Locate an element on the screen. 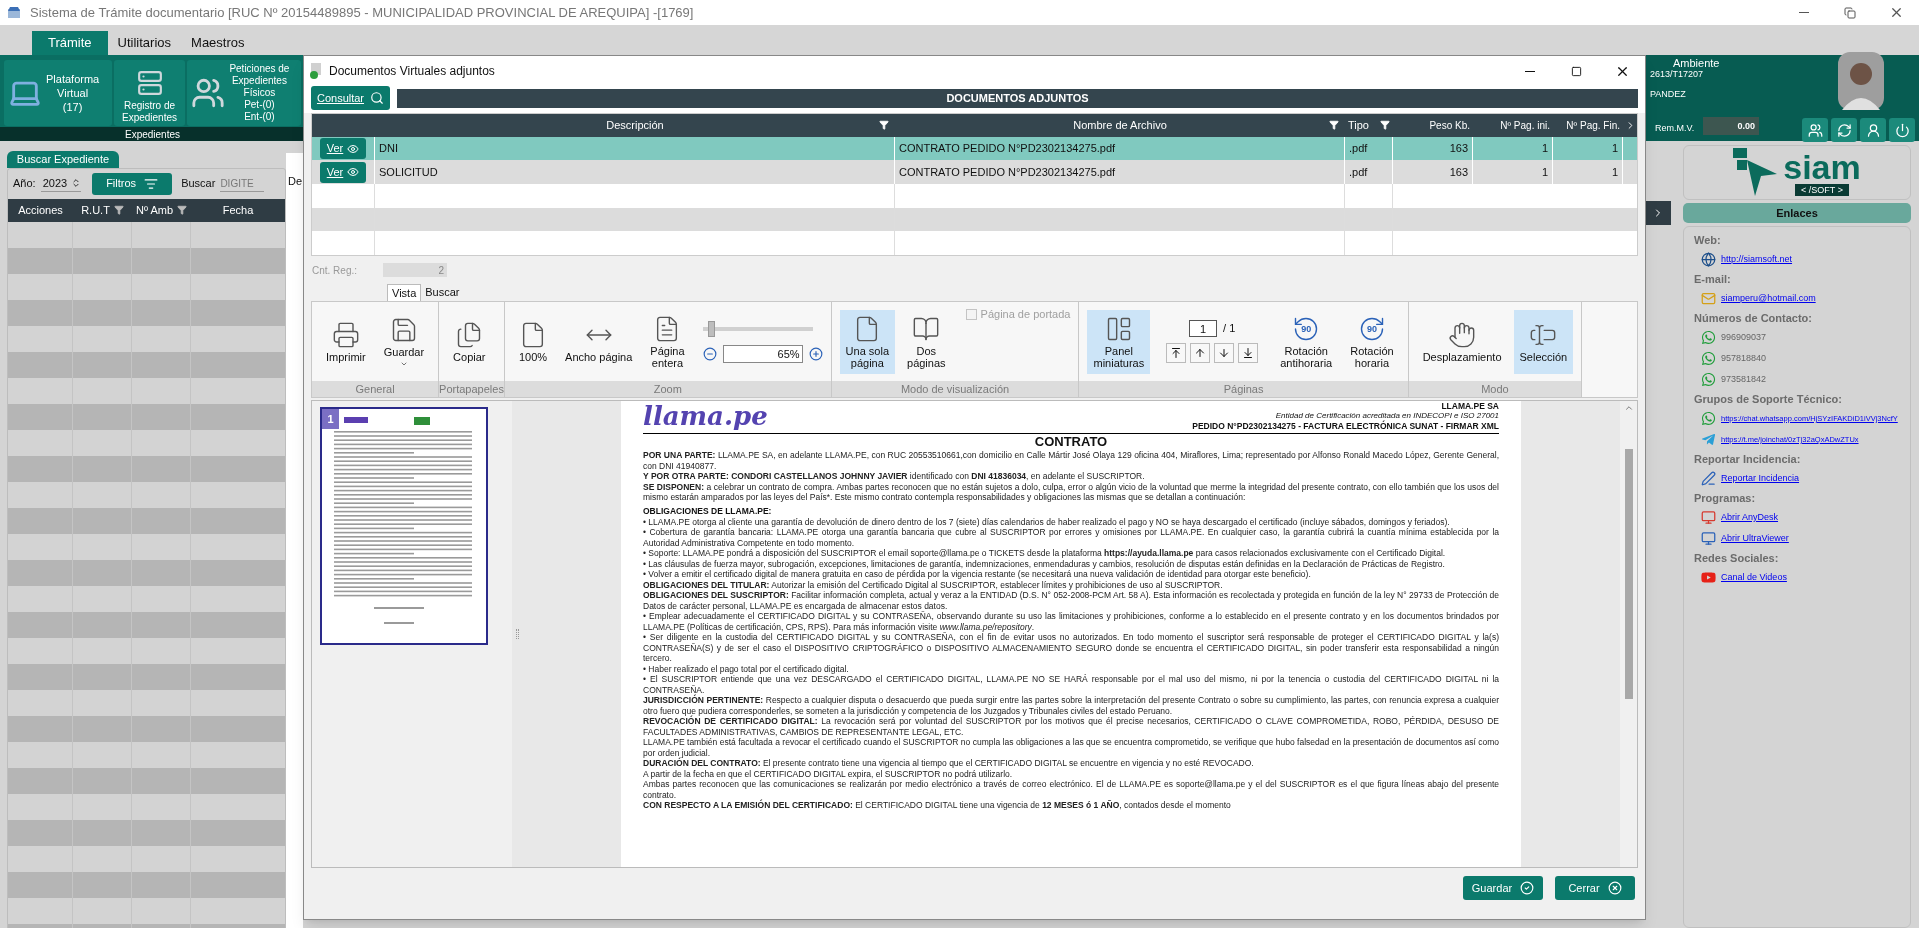  zoom-field: 65% is located at coordinates (762, 353).